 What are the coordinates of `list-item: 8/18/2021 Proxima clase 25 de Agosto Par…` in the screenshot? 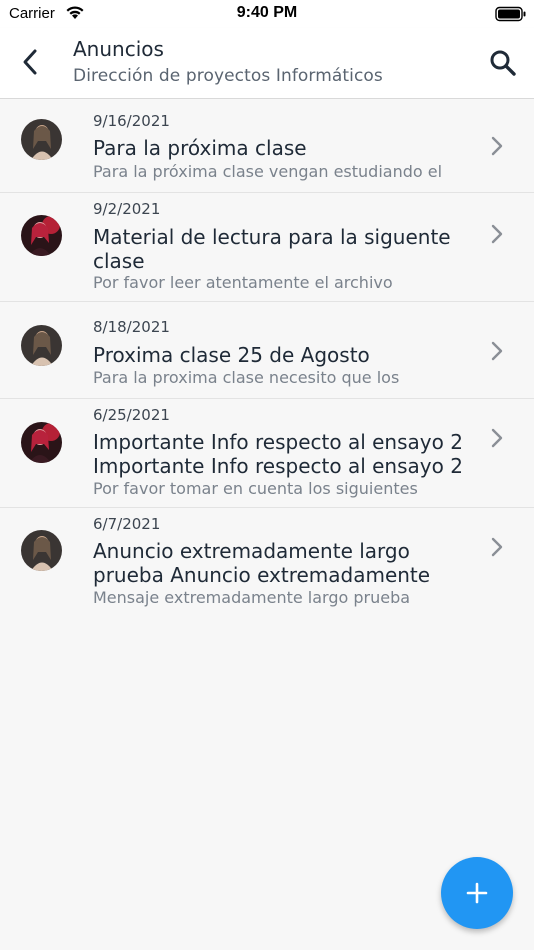 It's located at (267, 350).